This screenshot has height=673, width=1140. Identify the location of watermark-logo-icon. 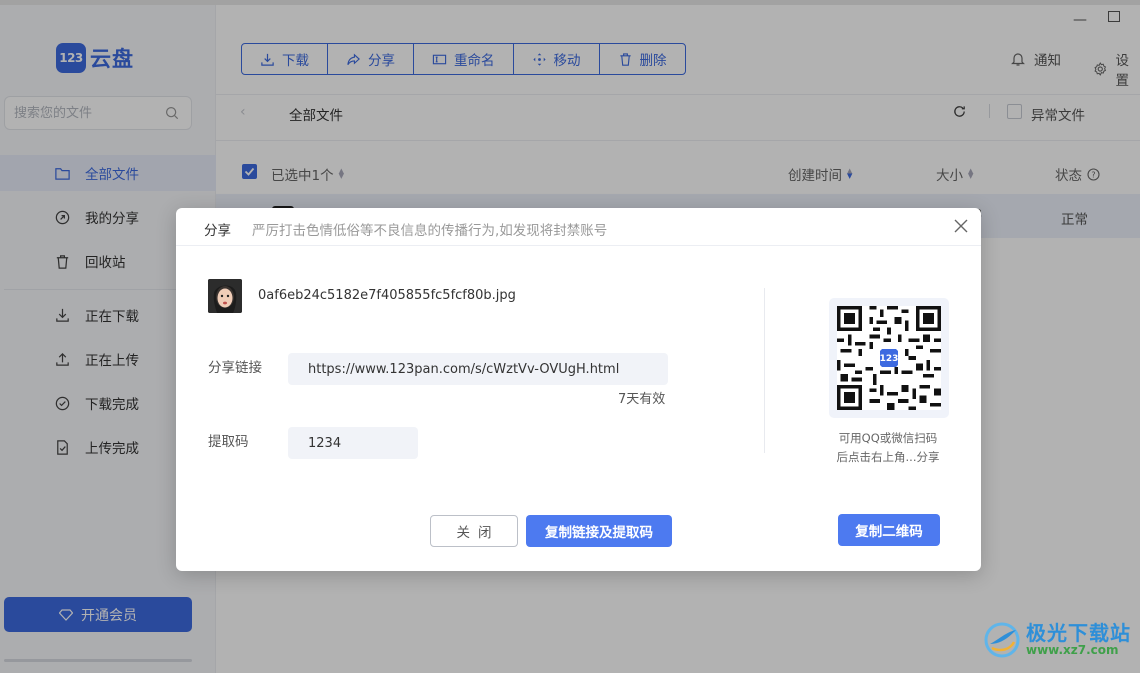
(1002, 640).